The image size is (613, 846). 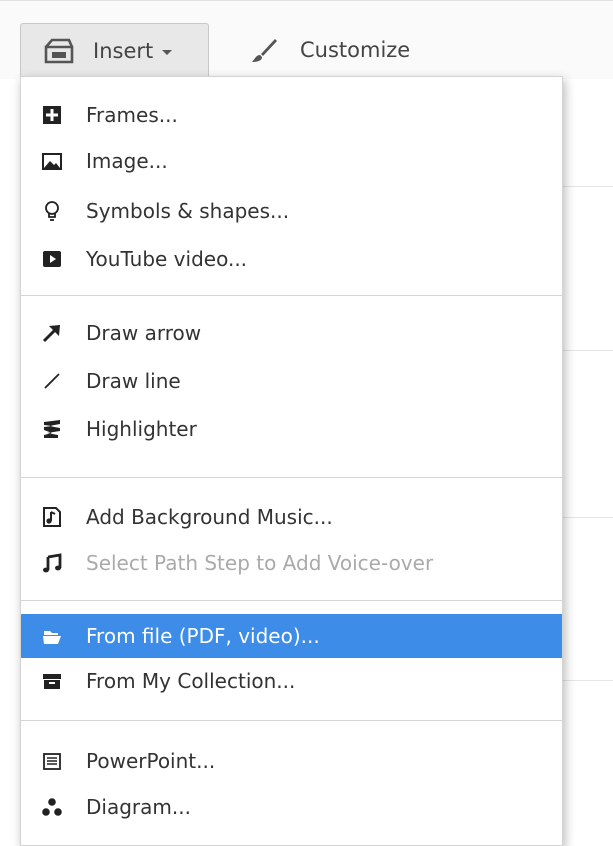 What do you see at coordinates (133, 381) in the screenshot?
I see `menu-item-label: Draw line` at bounding box center [133, 381].